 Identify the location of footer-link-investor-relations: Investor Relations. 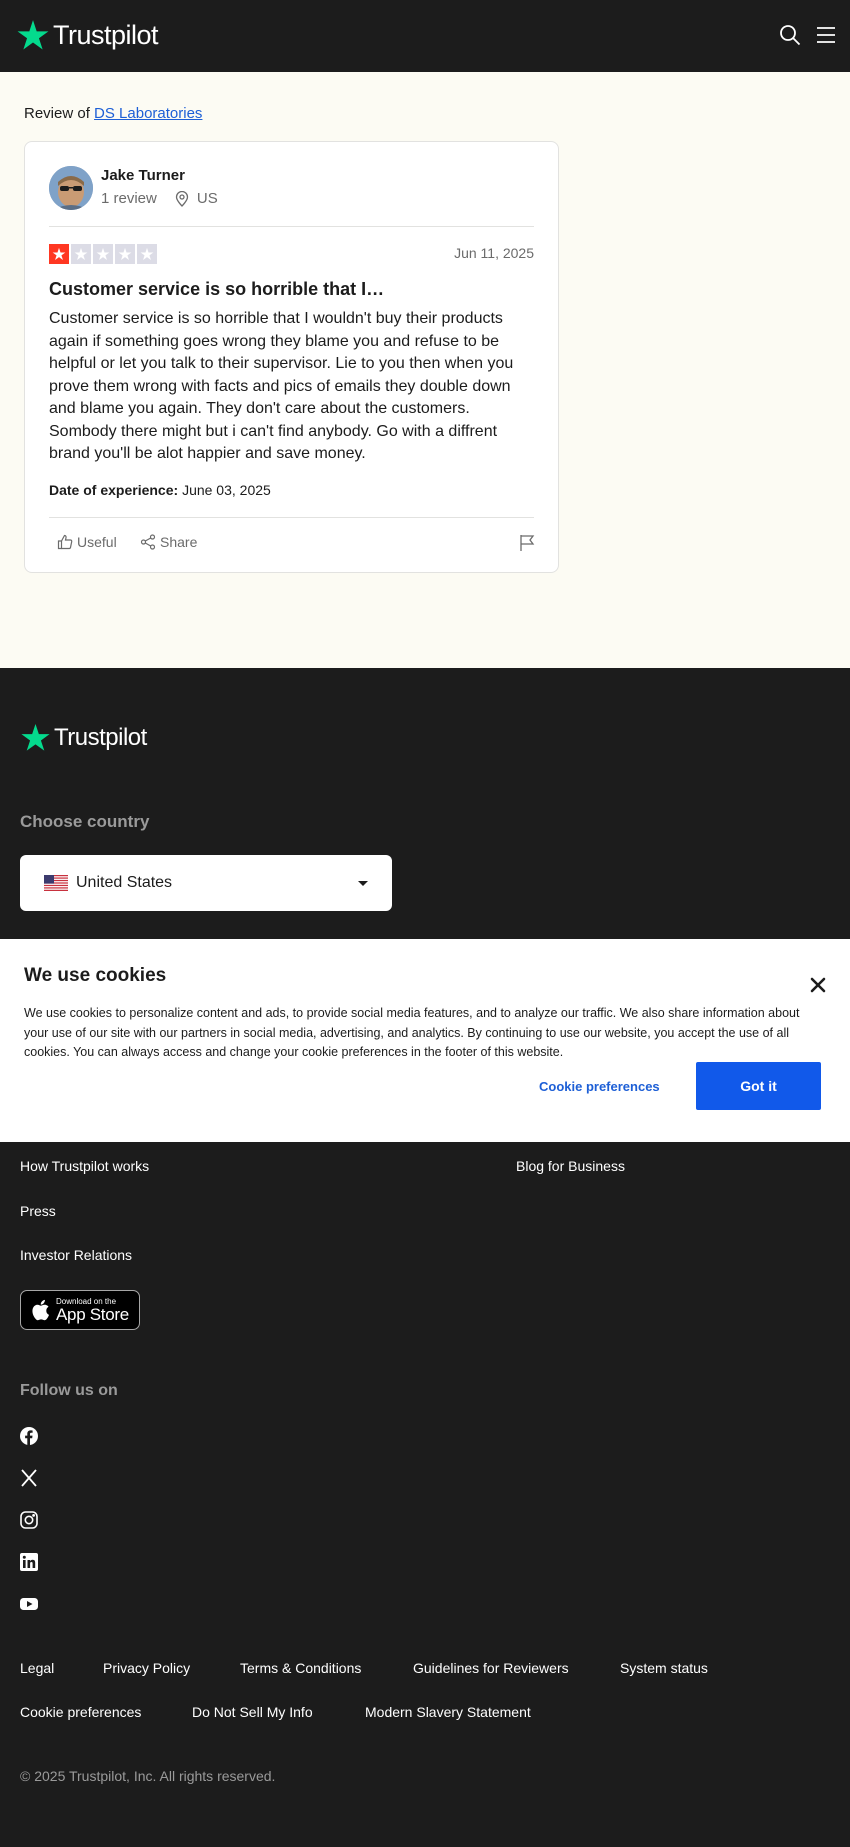
(76, 1255).